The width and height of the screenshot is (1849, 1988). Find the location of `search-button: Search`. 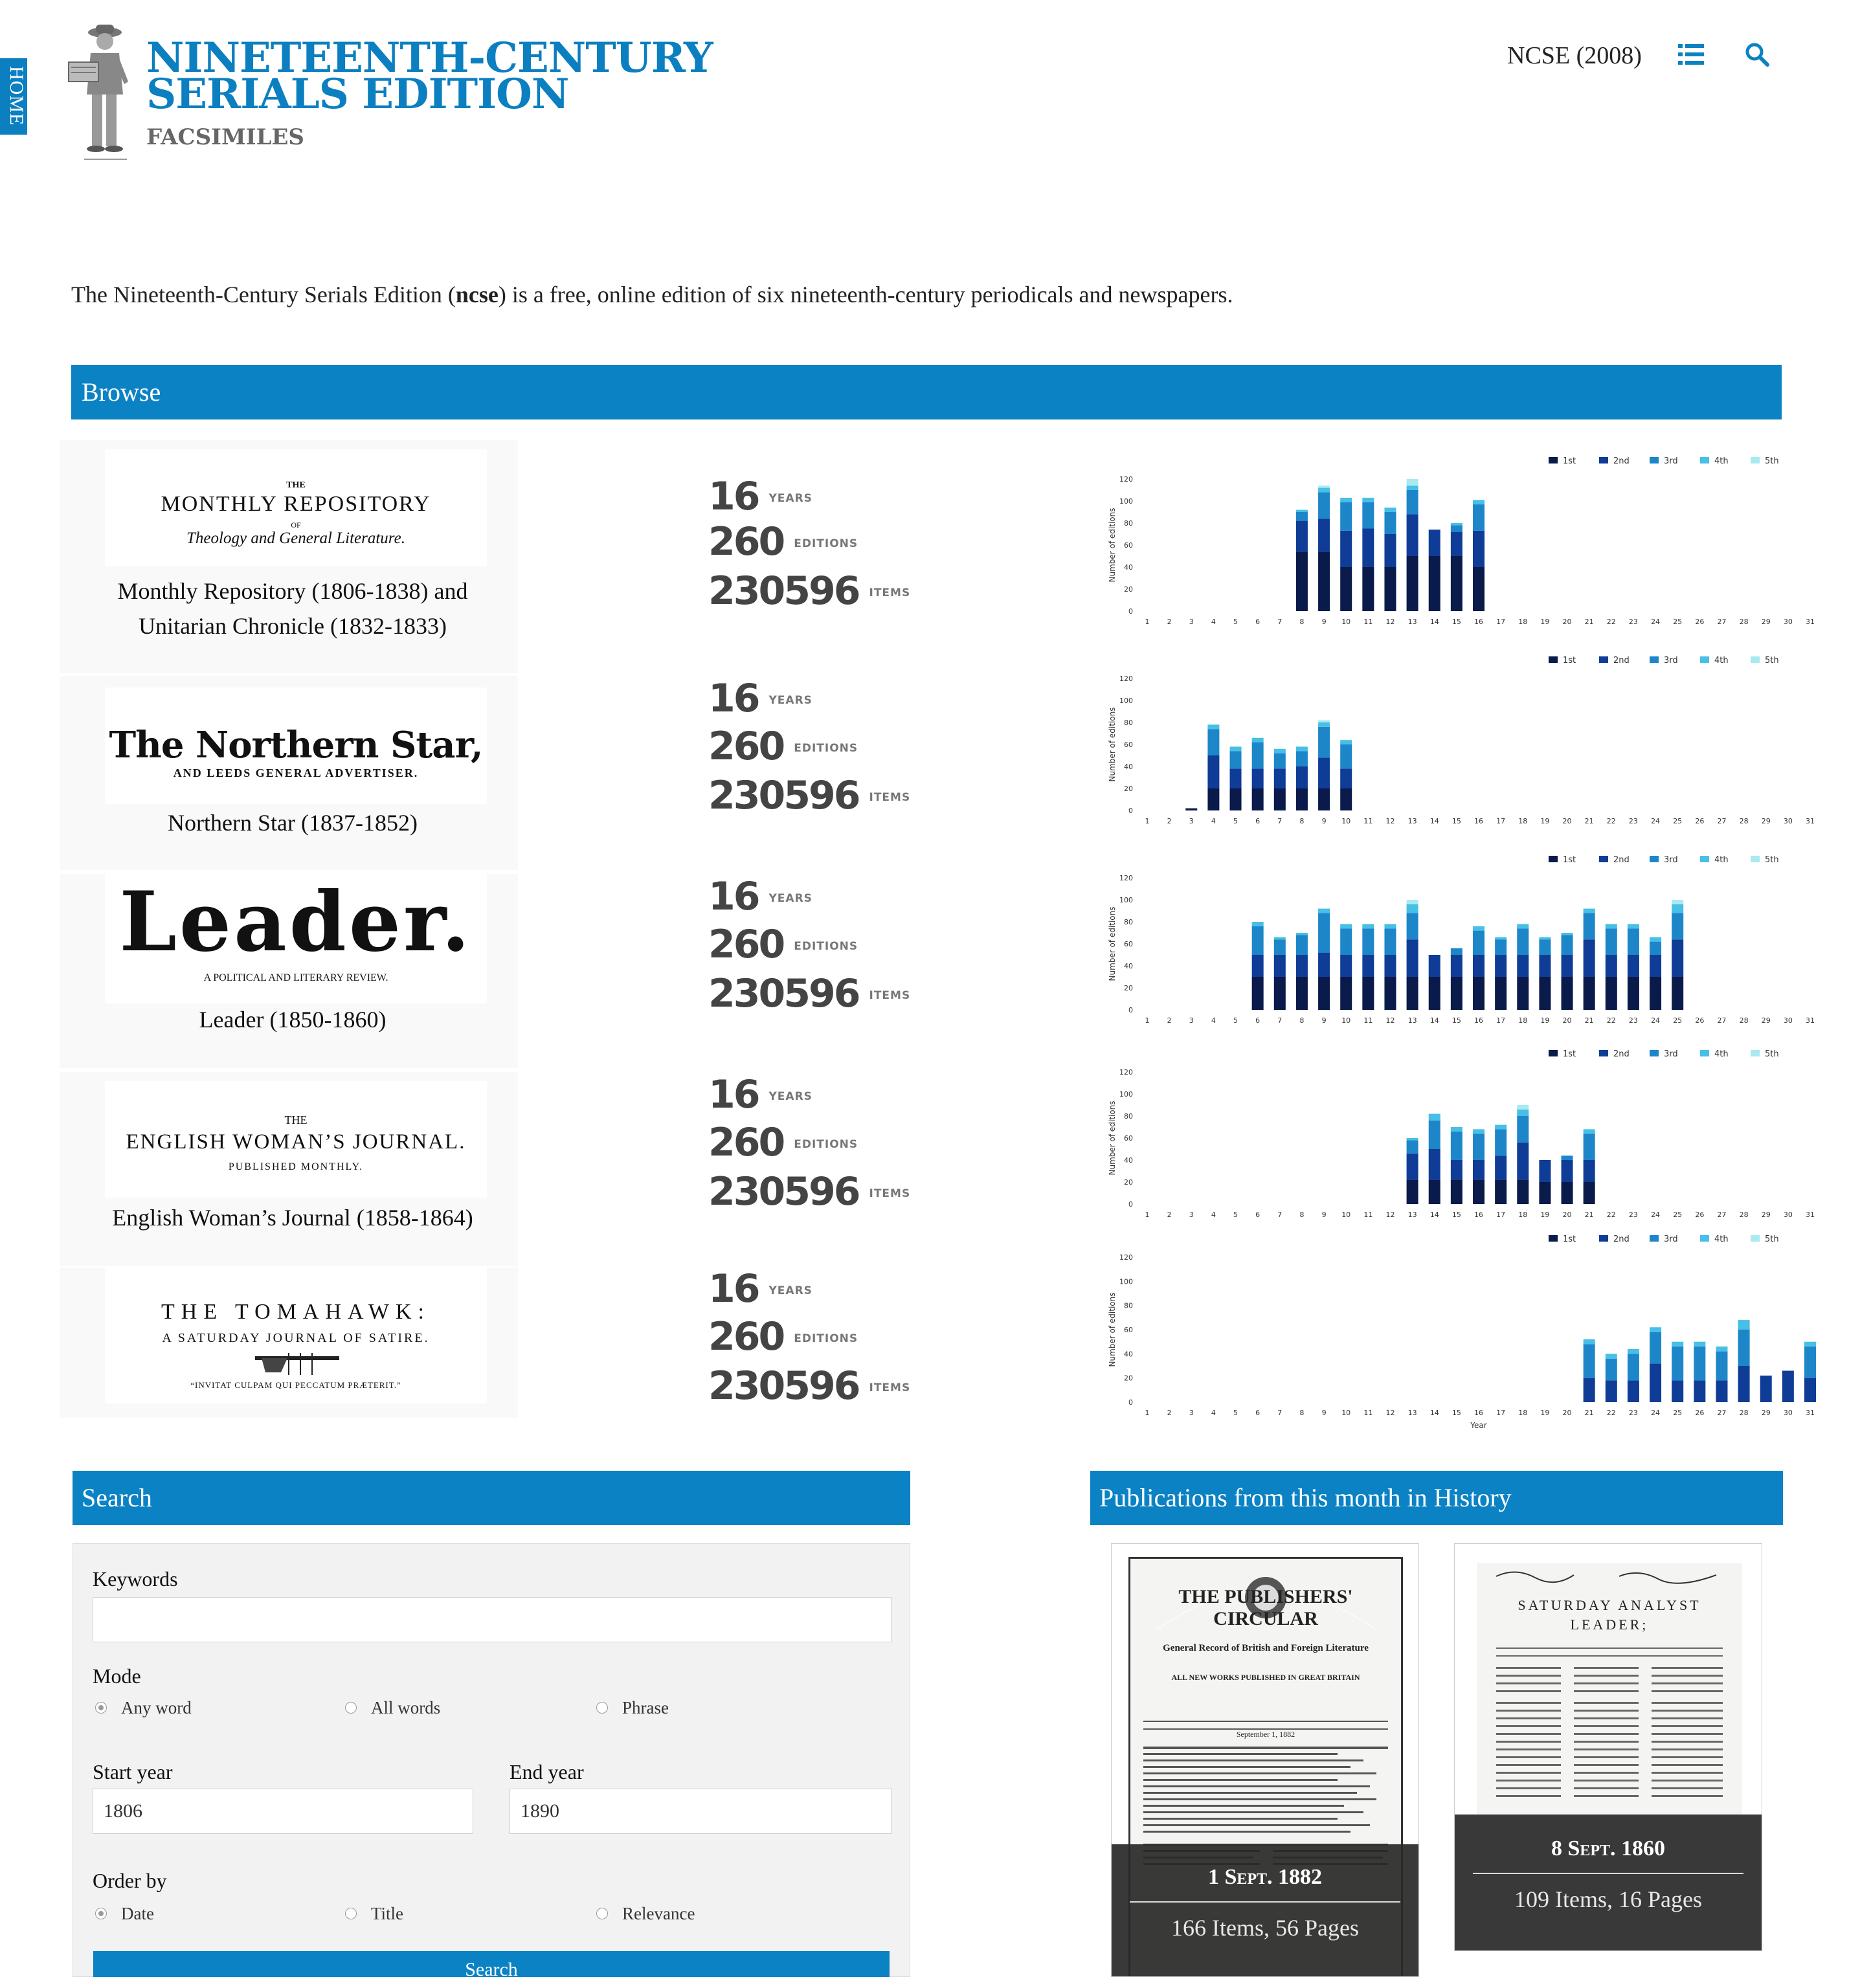

search-button: Search is located at coordinates (492, 1965).